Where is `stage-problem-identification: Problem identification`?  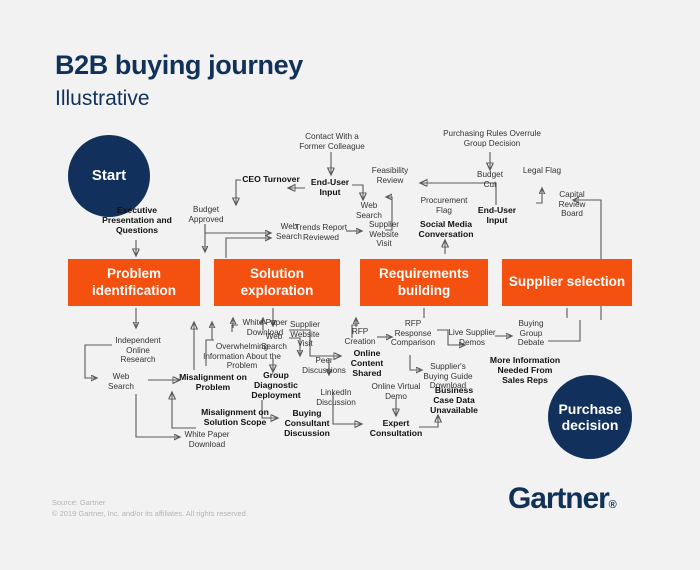
stage-problem-identification: Problem identification is located at coordinates (134, 282).